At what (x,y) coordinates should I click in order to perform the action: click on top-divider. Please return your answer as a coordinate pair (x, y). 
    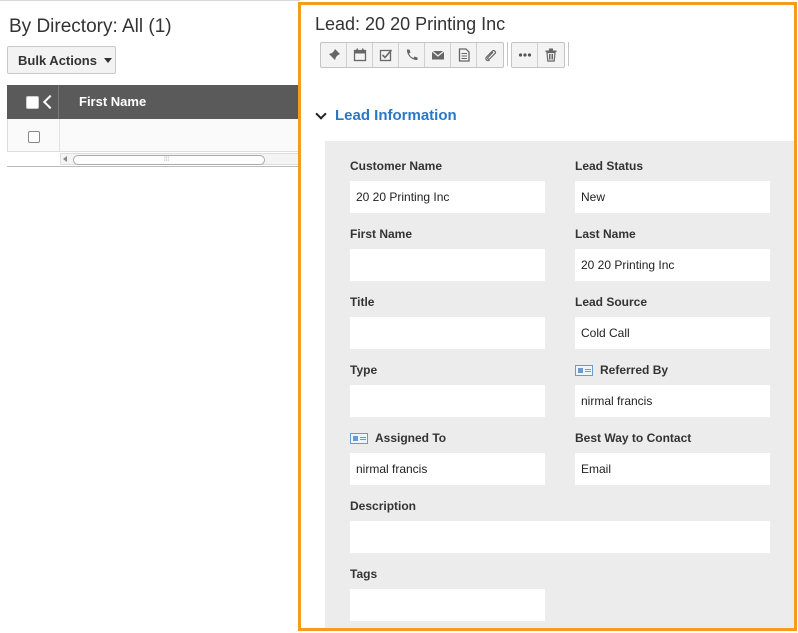
    Looking at the image, I should click on (150, 0).